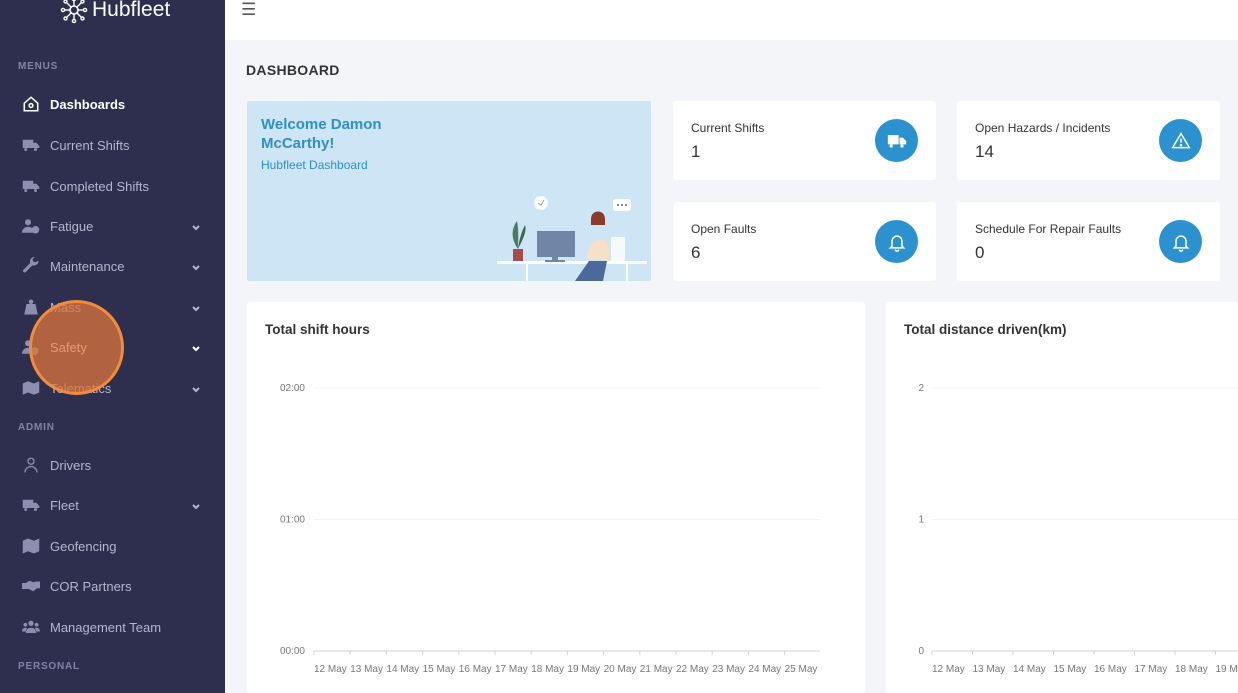 The width and height of the screenshot is (1238, 693). I want to click on sidebar-item-label: Geofencing, so click(83, 546).